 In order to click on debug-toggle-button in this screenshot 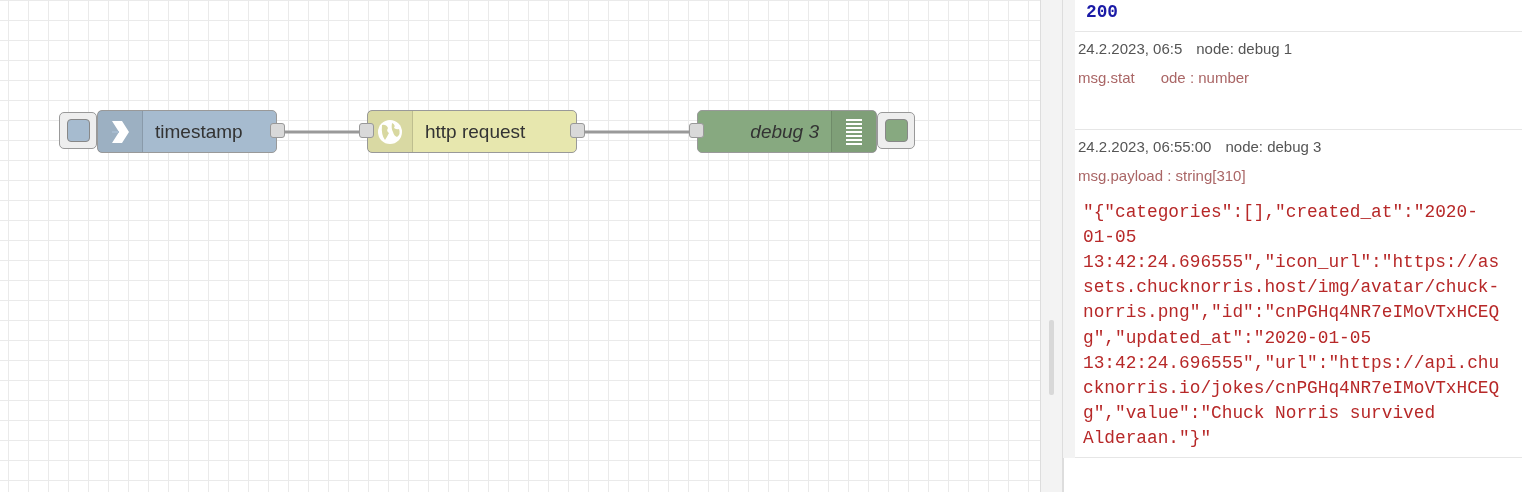, I will do `click(896, 130)`.